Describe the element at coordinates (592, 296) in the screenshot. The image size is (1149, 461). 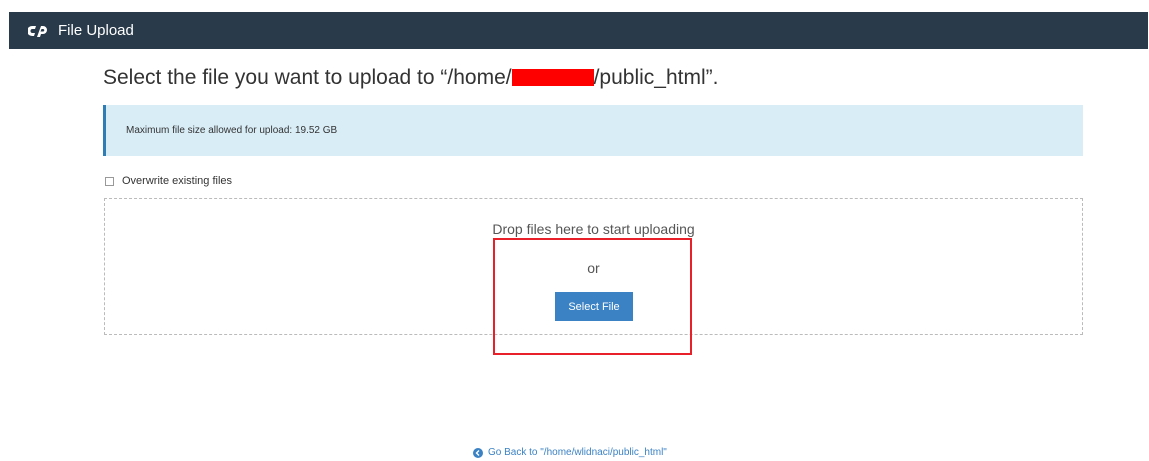
I see `annotation-highlight-box` at that location.